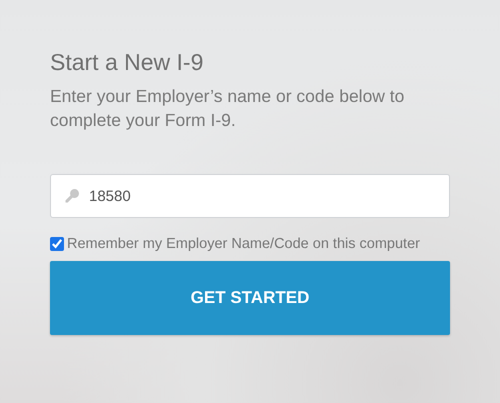 The height and width of the screenshot is (403, 500). I want to click on key-icon, so click(72, 196).